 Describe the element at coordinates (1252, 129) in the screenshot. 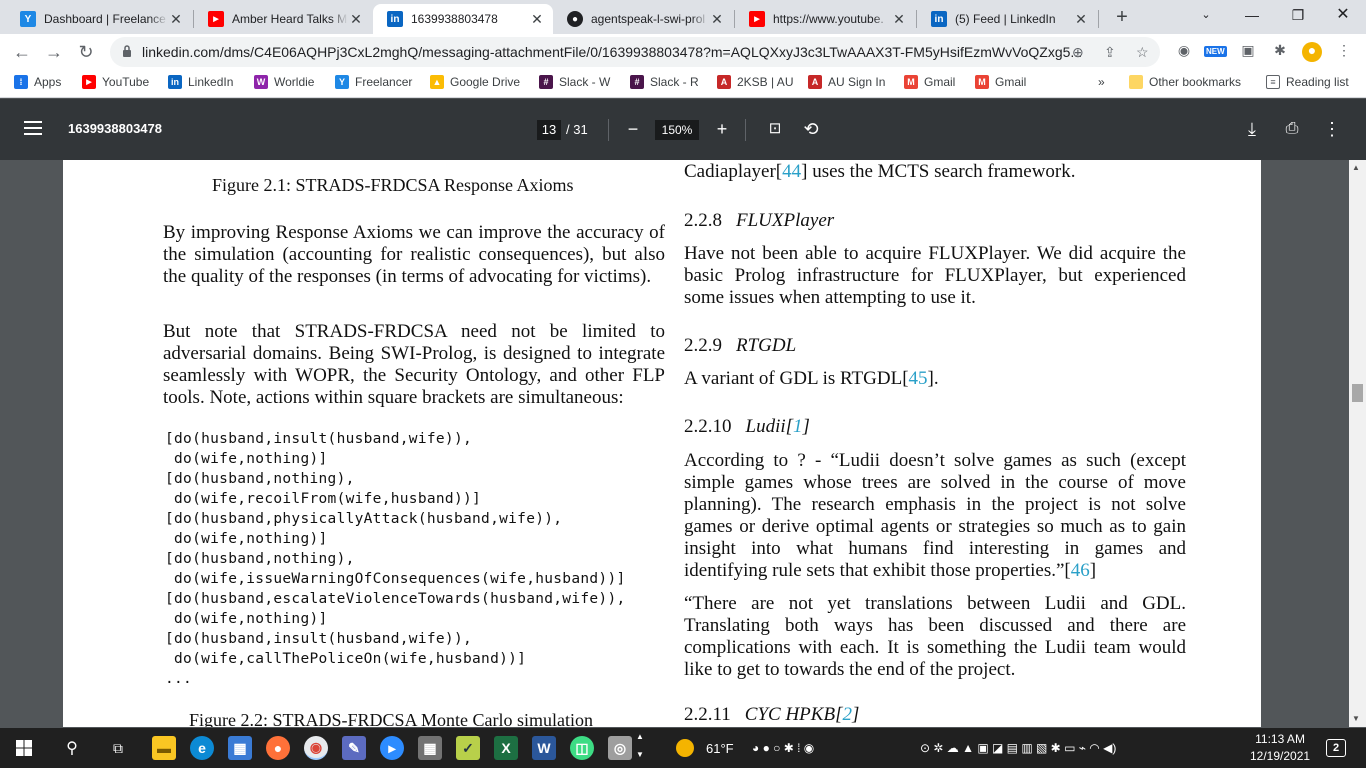

I see `download-icon: ⤓` at that location.